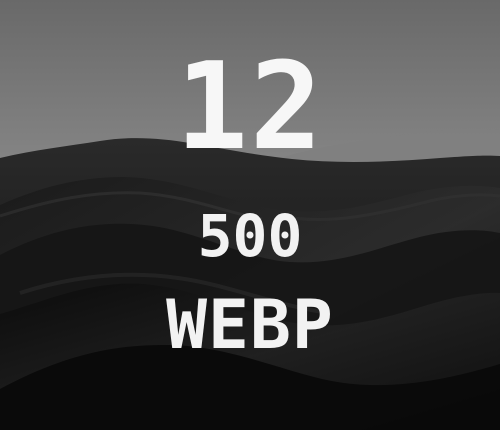  Describe the element at coordinates (250, 107) in the screenshot. I see `image-number: 12` at that location.